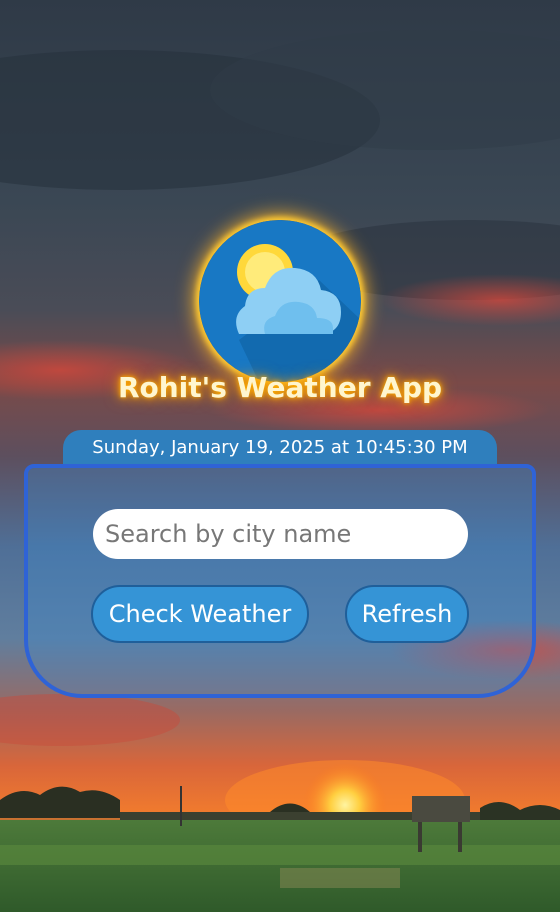 This screenshot has height=912, width=560. I want to click on city-search-input, so click(280, 534).